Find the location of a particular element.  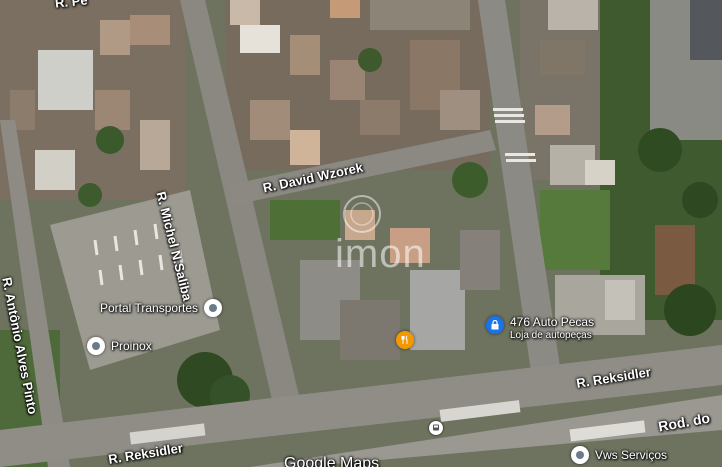

poi-proinox: Proinox is located at coordinates (119, 346).